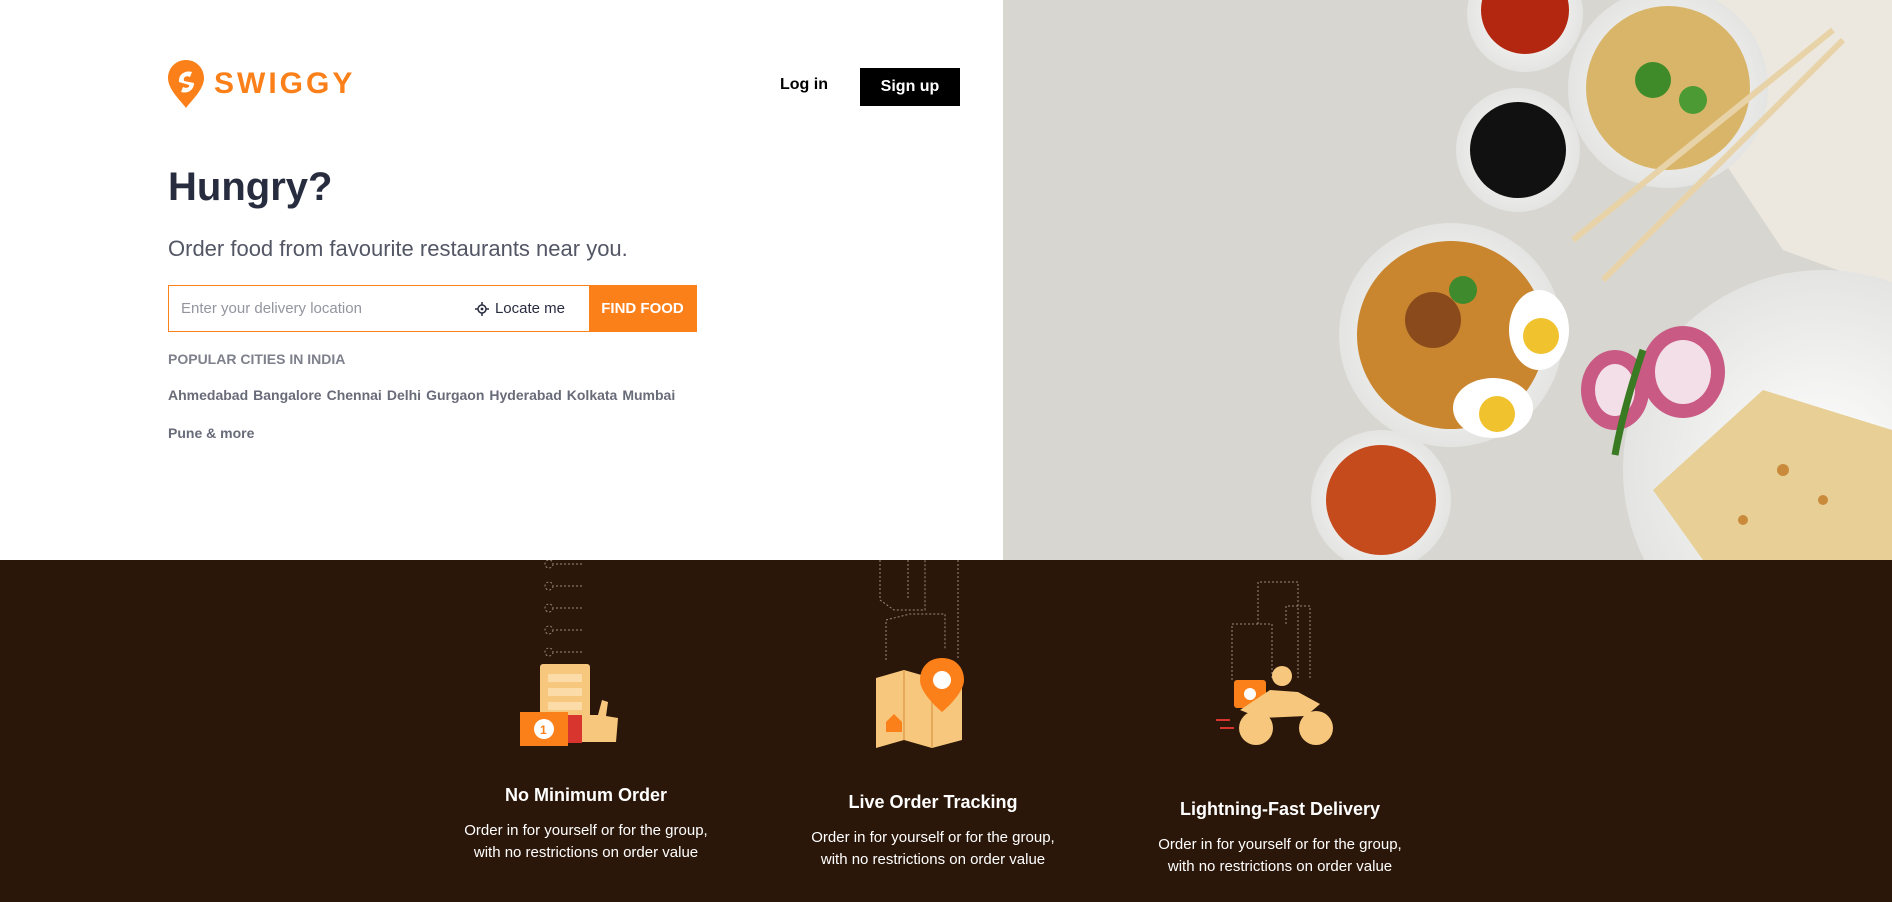  I want to click on delivery-location-input, so click(317, 308).